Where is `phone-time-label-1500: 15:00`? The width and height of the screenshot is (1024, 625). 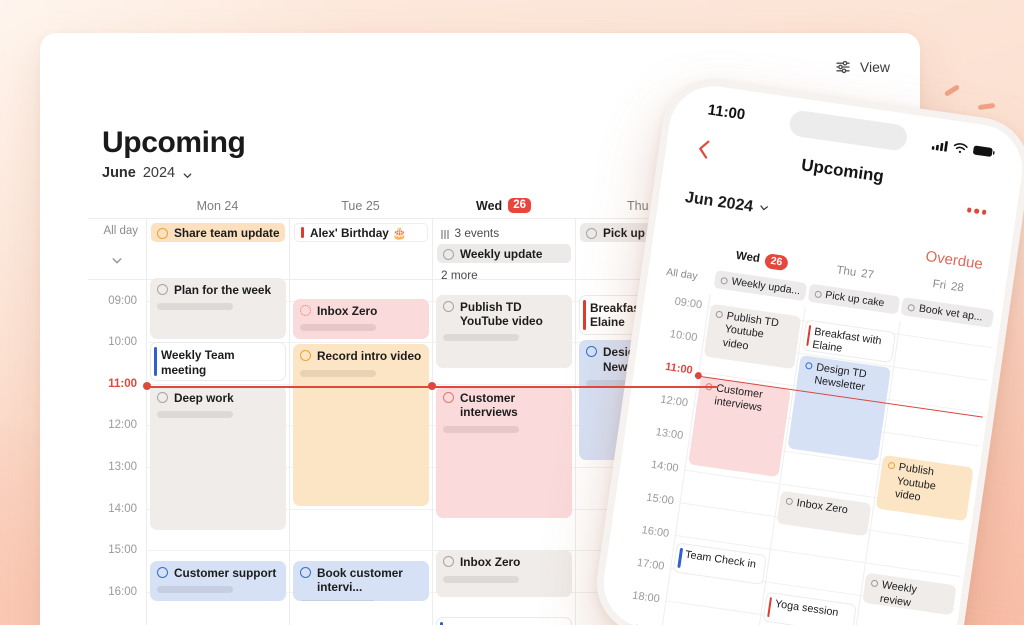
phone-time-label-1500: 15:00 is located at coordinates (660, 499).